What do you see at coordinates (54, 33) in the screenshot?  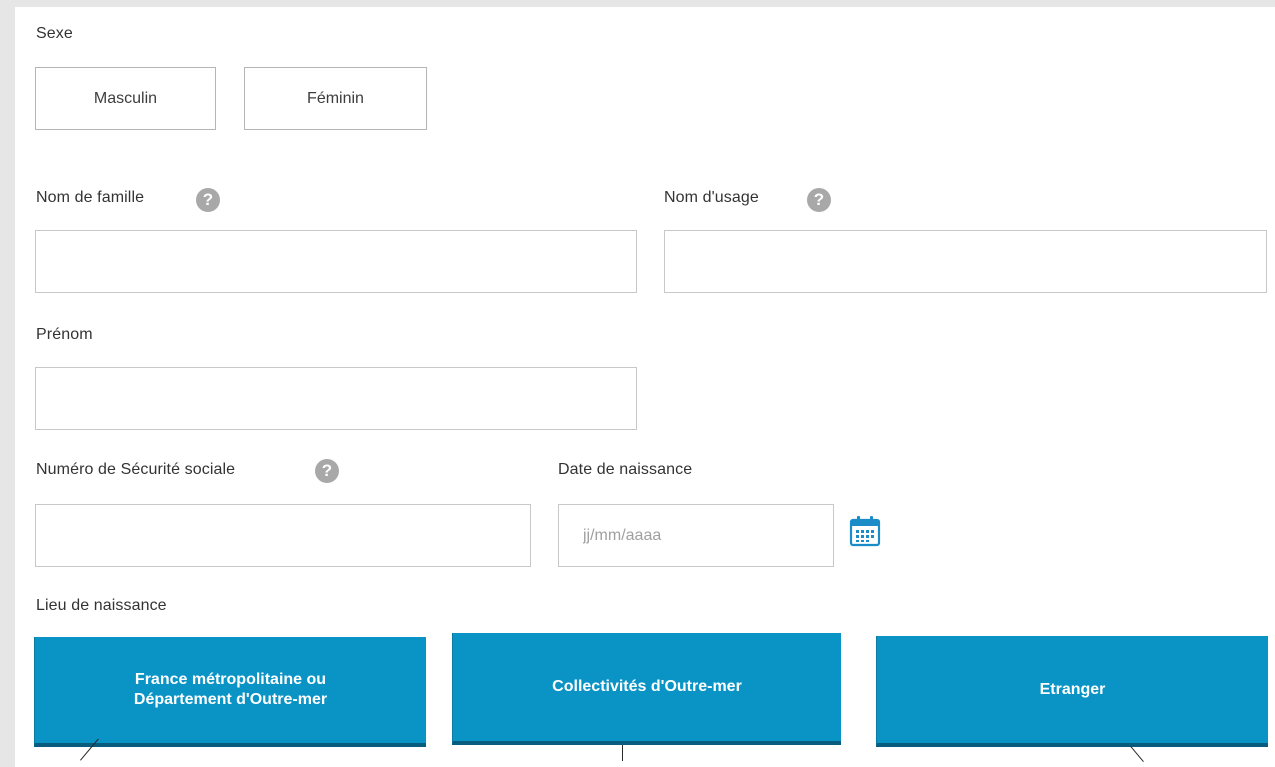 I see `sexe-label: Sexe` at bounding box center [54, 33].